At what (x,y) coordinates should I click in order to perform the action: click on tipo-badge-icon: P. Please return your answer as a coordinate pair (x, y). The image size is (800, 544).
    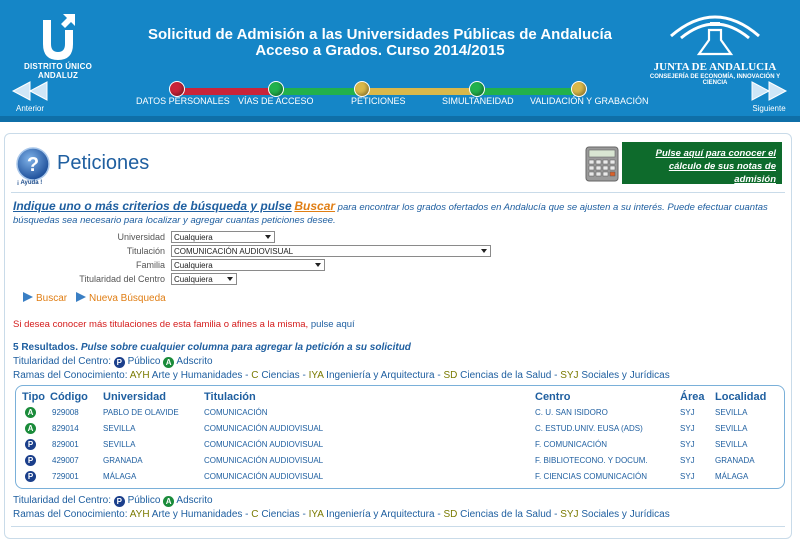
    Looking at the image, I should click on (30, 444).